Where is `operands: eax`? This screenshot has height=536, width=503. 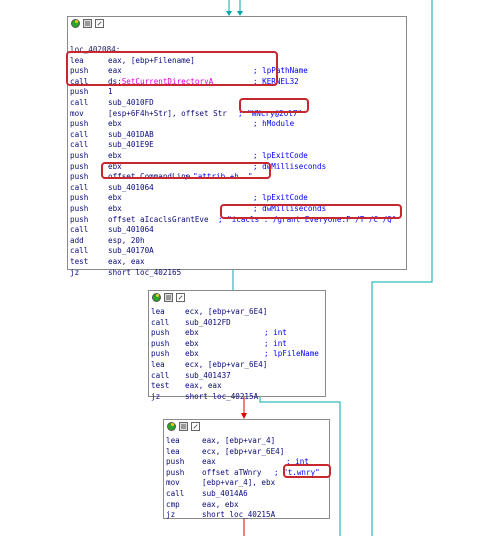
operands: eax is located at coordinates (209, 462).